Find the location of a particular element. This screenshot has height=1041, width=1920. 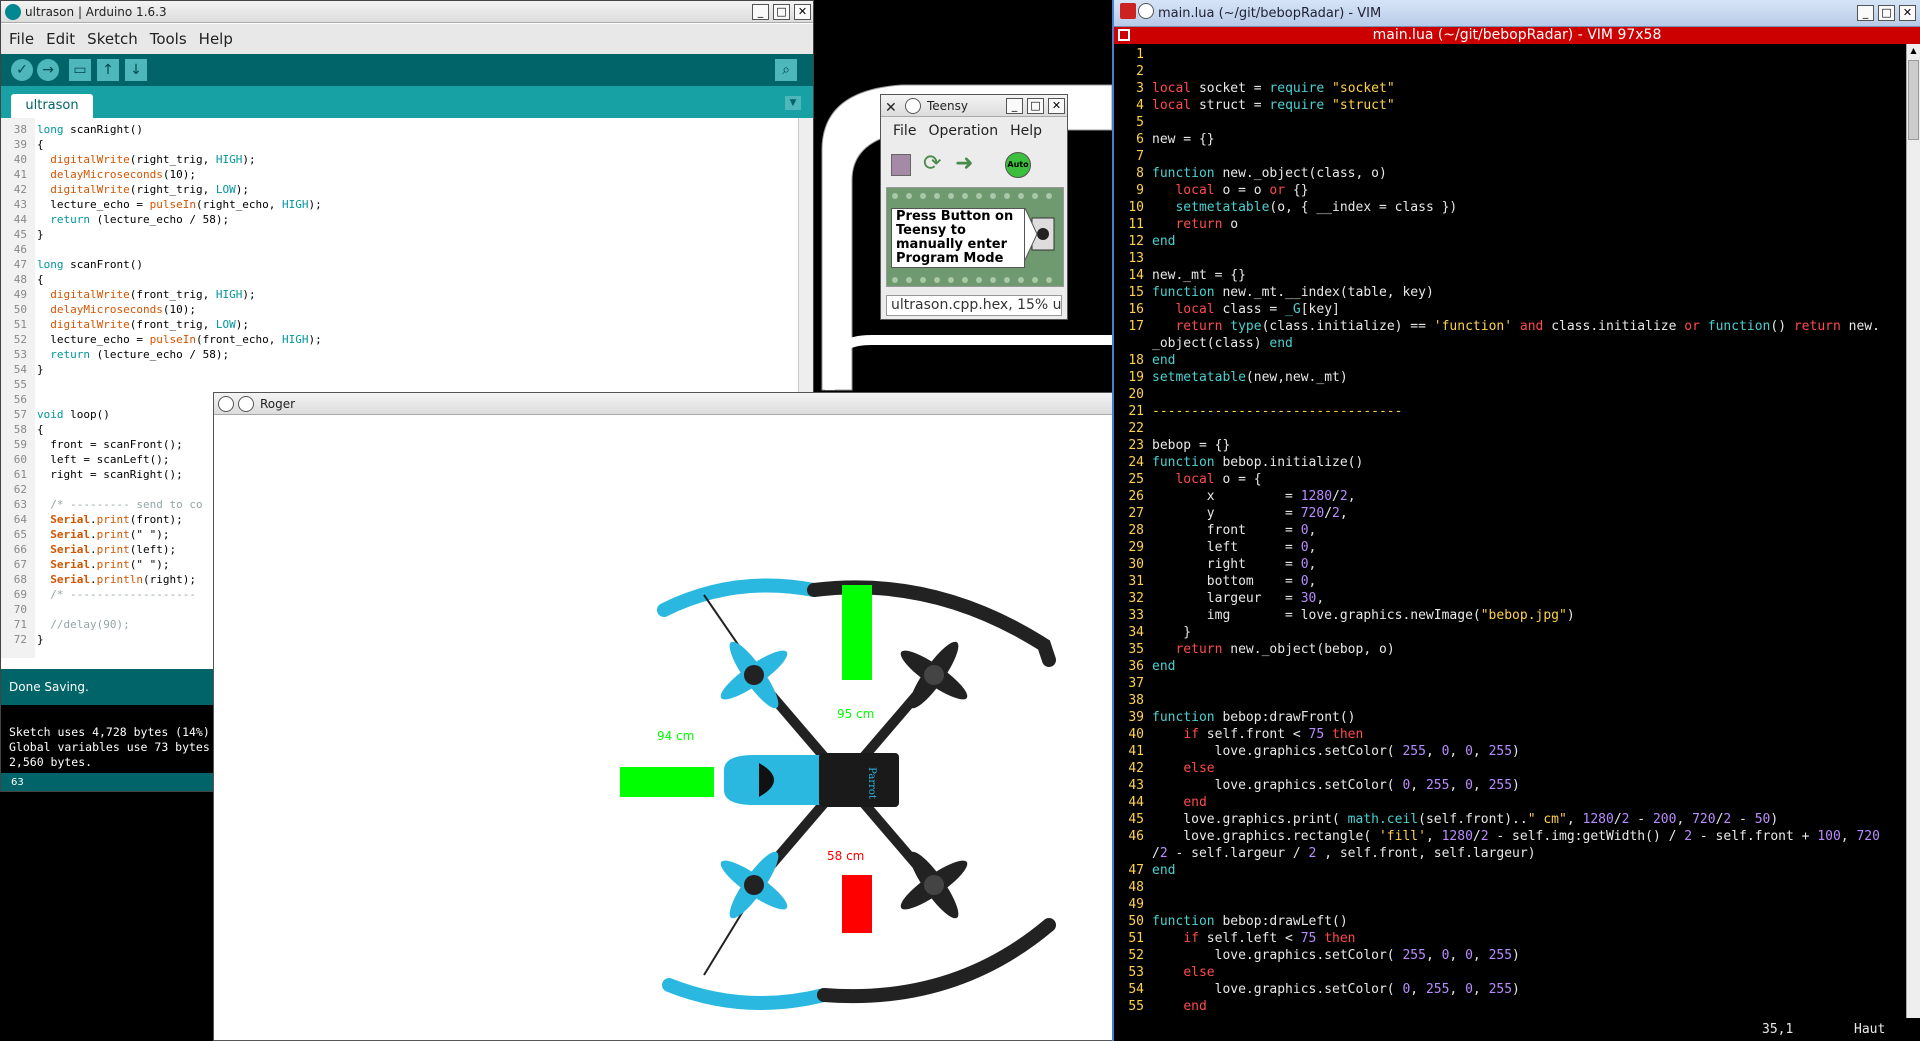

vim-line: 32 largeur = 30, is located at coordinates (1226, 598).